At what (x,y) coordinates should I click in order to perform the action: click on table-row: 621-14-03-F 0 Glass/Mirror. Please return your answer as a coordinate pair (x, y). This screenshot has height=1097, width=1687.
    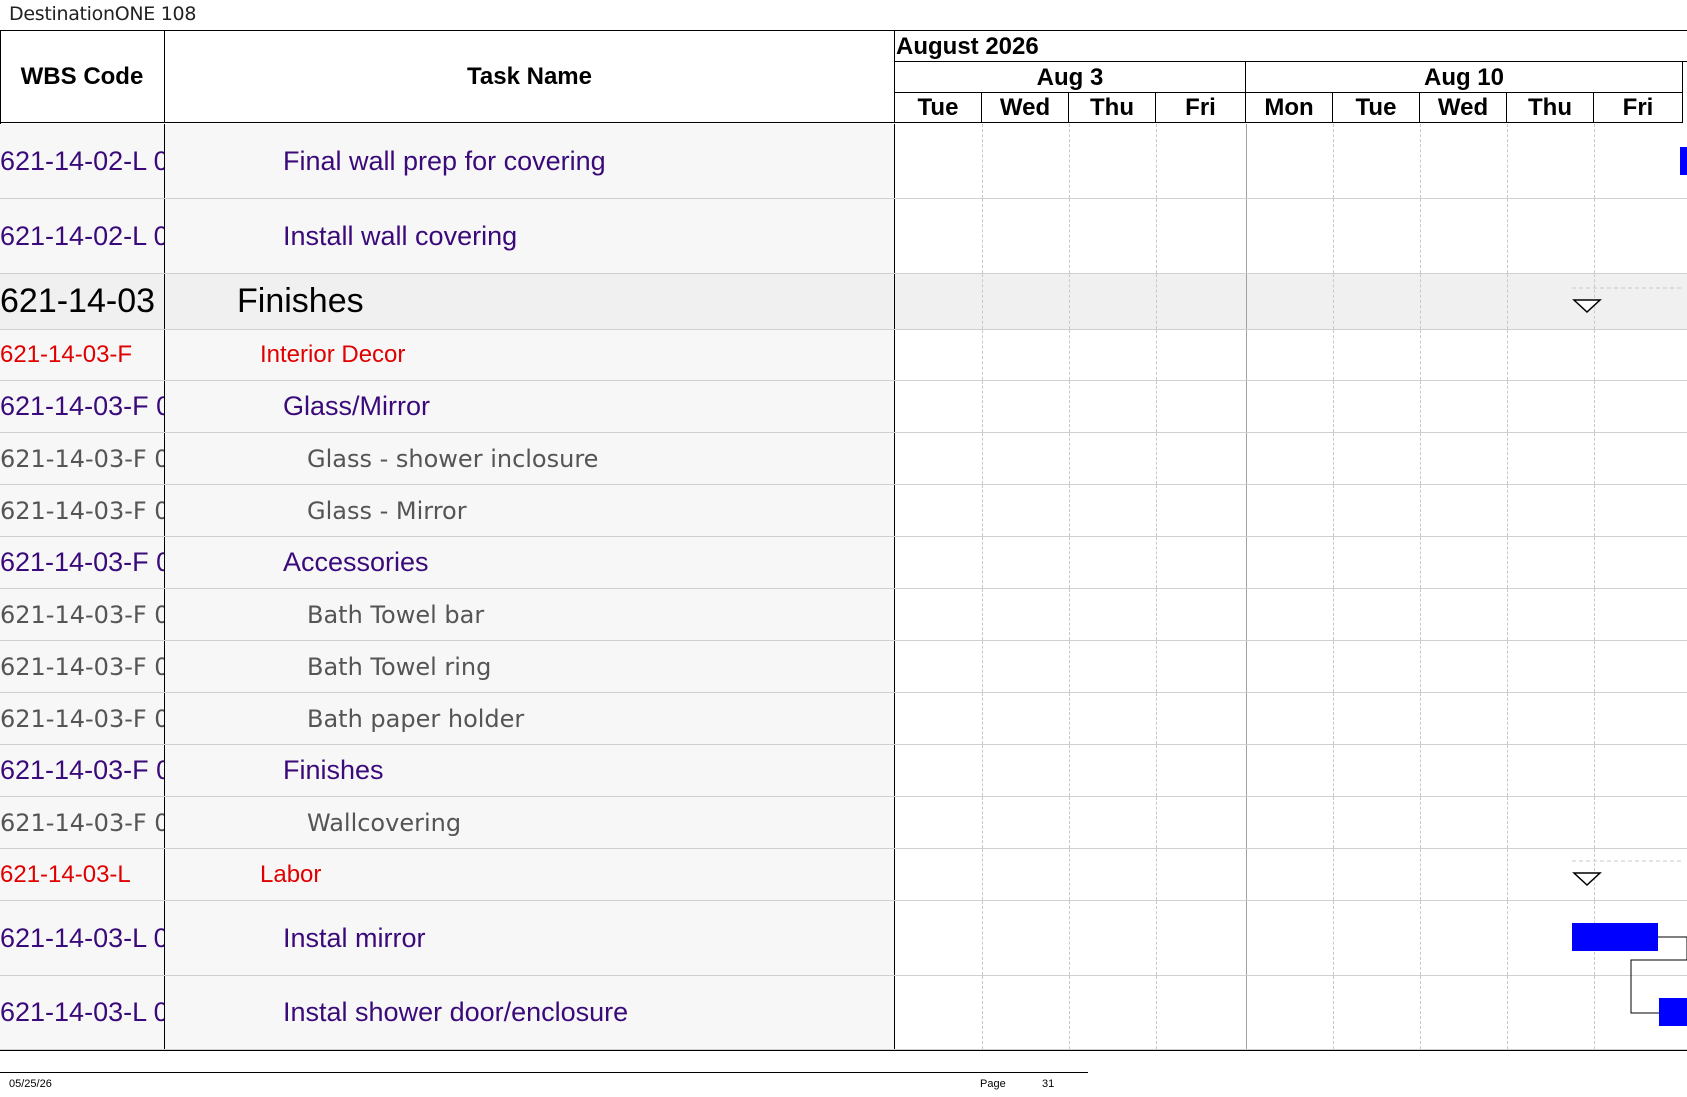
    Looking at the image, I should click on (843, 407).